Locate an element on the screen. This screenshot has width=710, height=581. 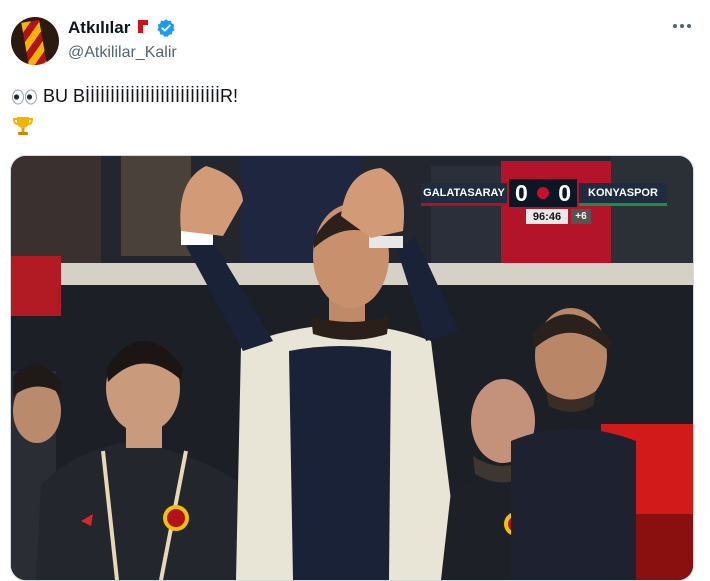
home-score: 0 is located at coordinates (521, 192).